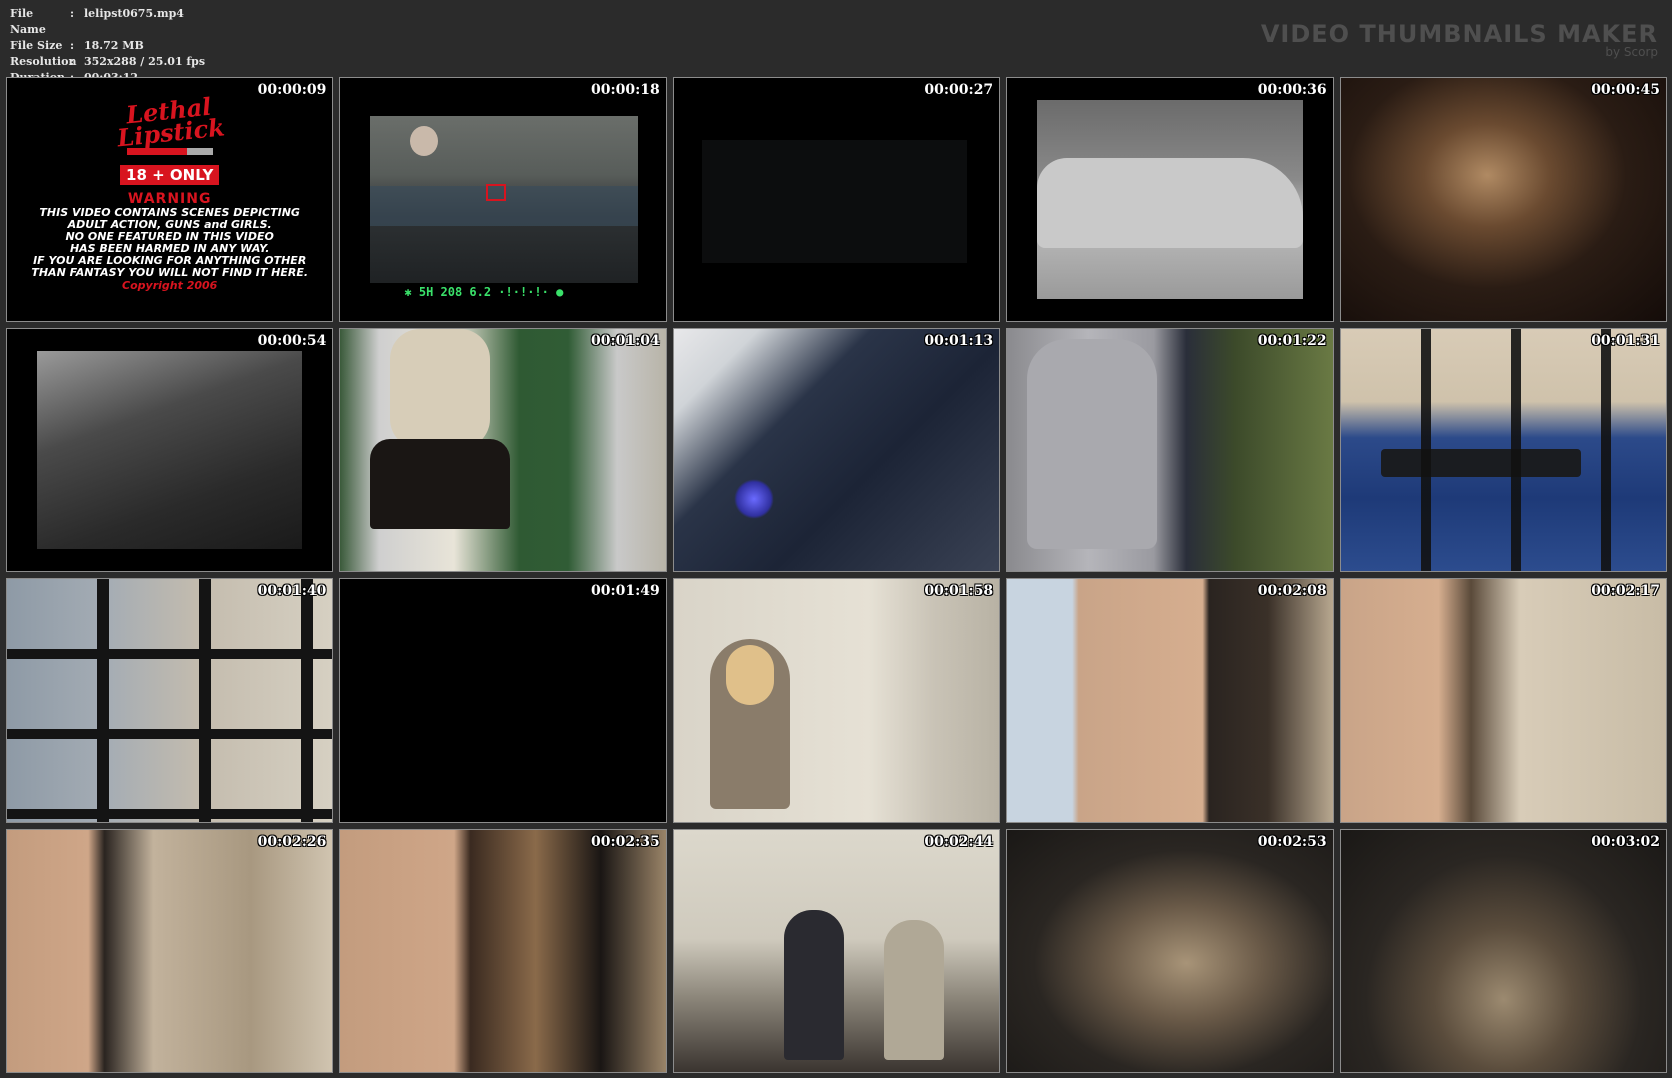 This screenshot has height=1078, width=1672. Describe the element at coordinates (1459, 34) in the screenshot. I see `brand-title: VIDEO THUMBNAILS MAKER` at that location.